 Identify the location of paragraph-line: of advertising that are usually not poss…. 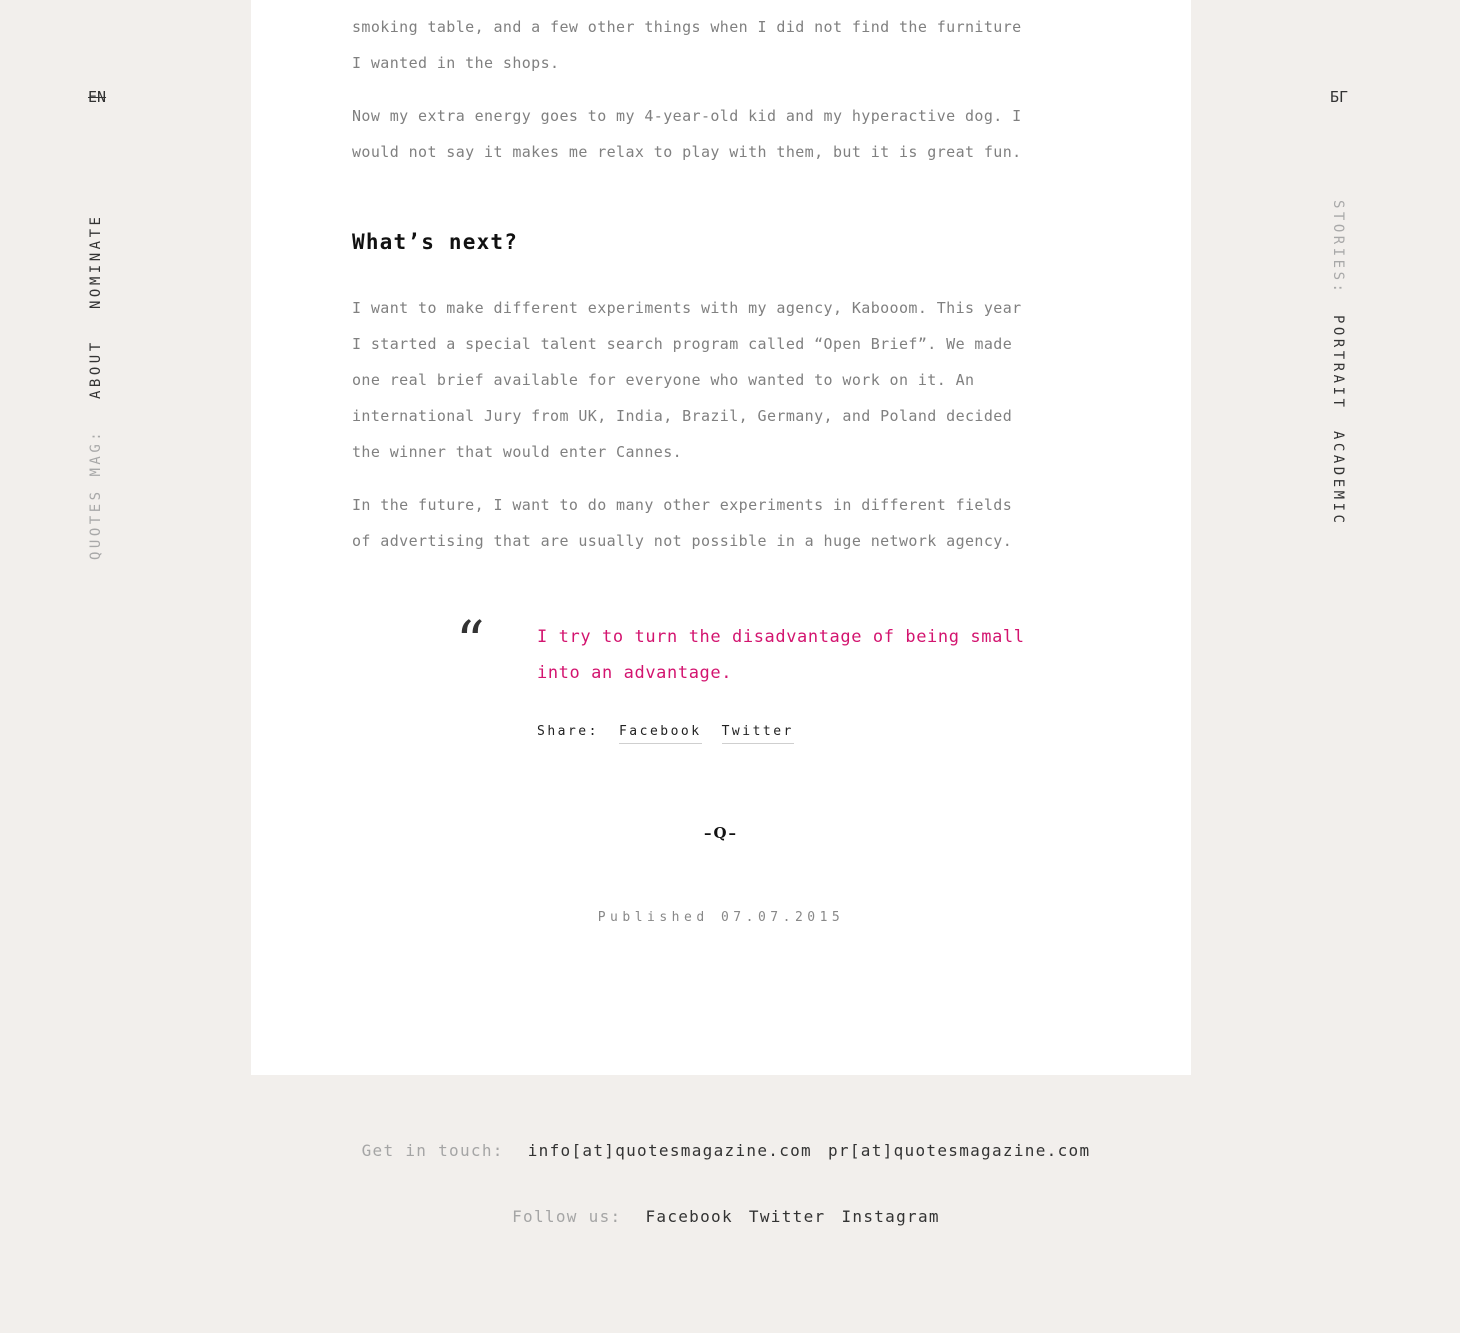
(682, 541).